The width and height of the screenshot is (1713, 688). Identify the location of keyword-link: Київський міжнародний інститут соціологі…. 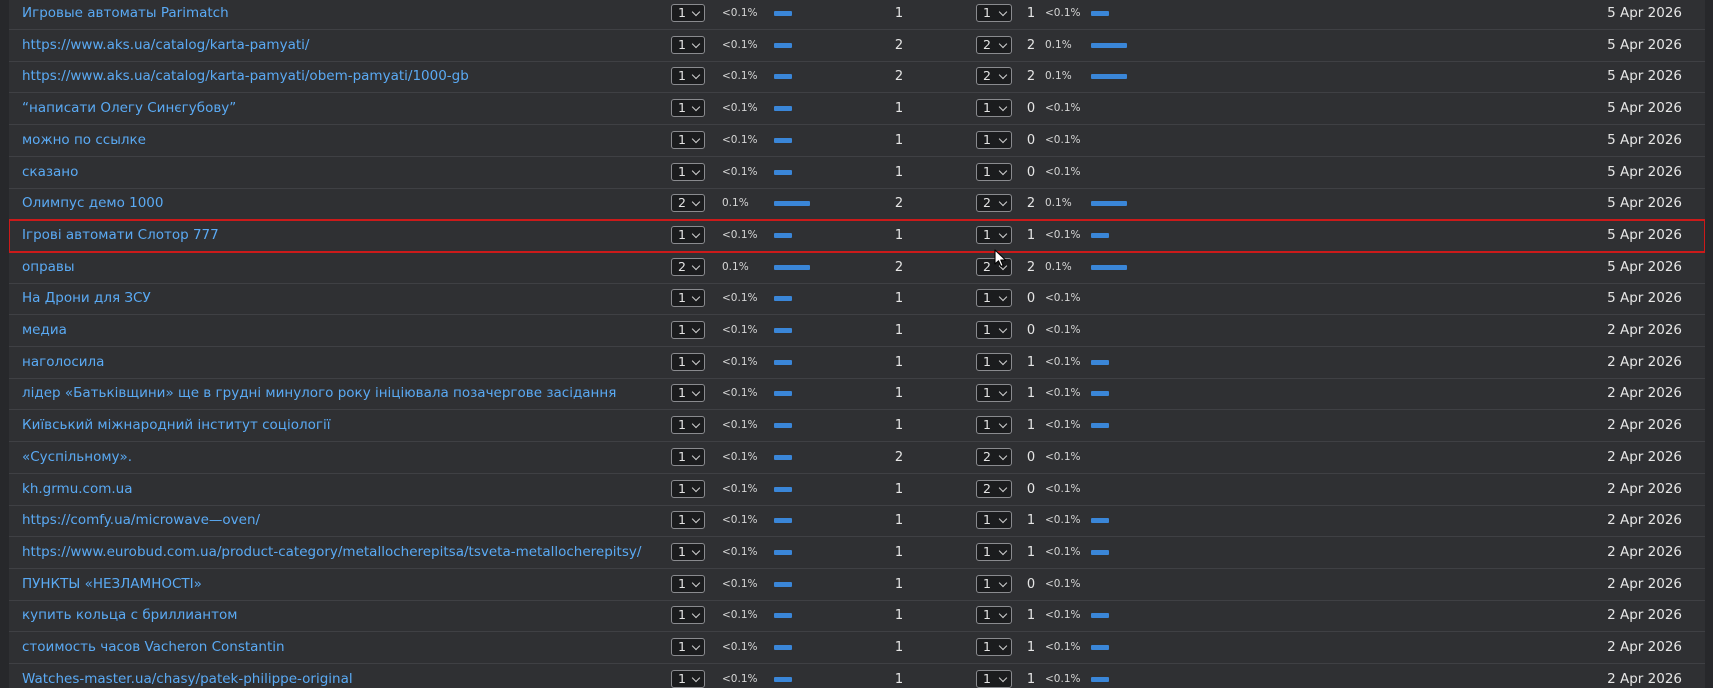
(176, 425).